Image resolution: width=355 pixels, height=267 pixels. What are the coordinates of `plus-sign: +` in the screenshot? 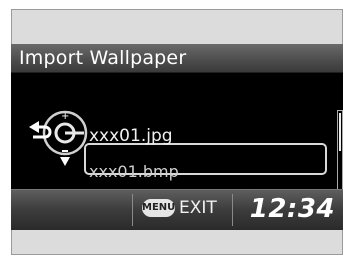 It's located at (65, 116).